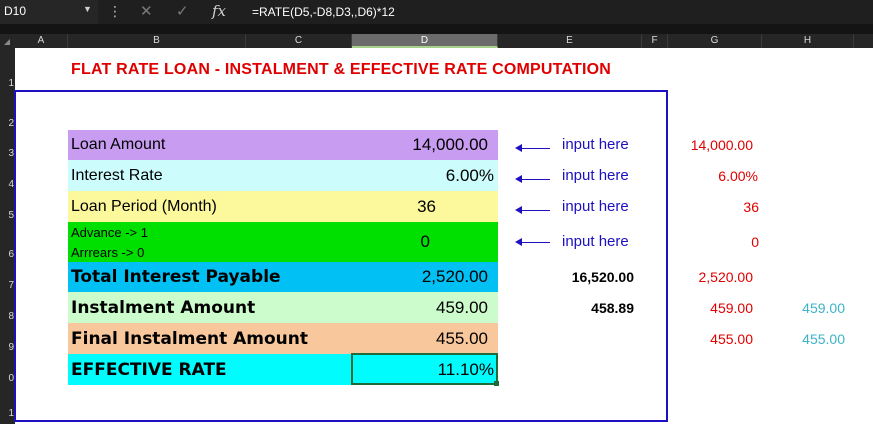  Describe the element at coordinates (219, 11) in the screenshot. I see `insert-function-icon: fx` at that location.